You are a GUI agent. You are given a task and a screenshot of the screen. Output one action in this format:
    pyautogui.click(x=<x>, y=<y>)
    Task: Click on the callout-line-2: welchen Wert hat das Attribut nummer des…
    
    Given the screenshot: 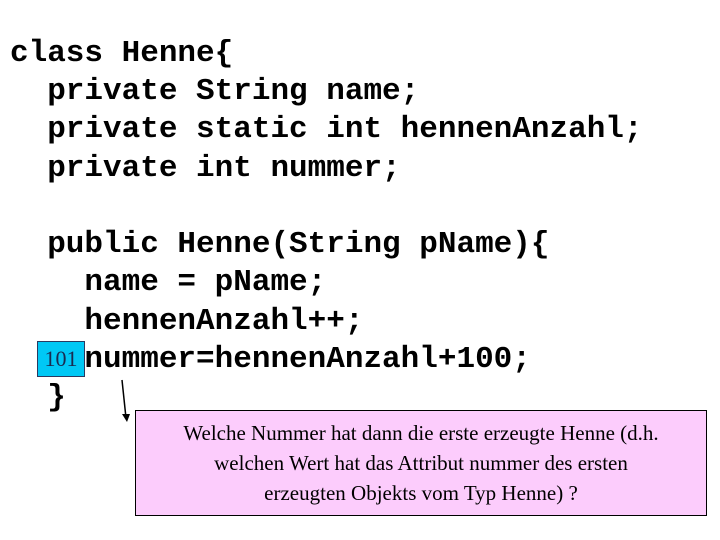 What is the action you would take?
    pyautogui.click(x=421, y=463)
    